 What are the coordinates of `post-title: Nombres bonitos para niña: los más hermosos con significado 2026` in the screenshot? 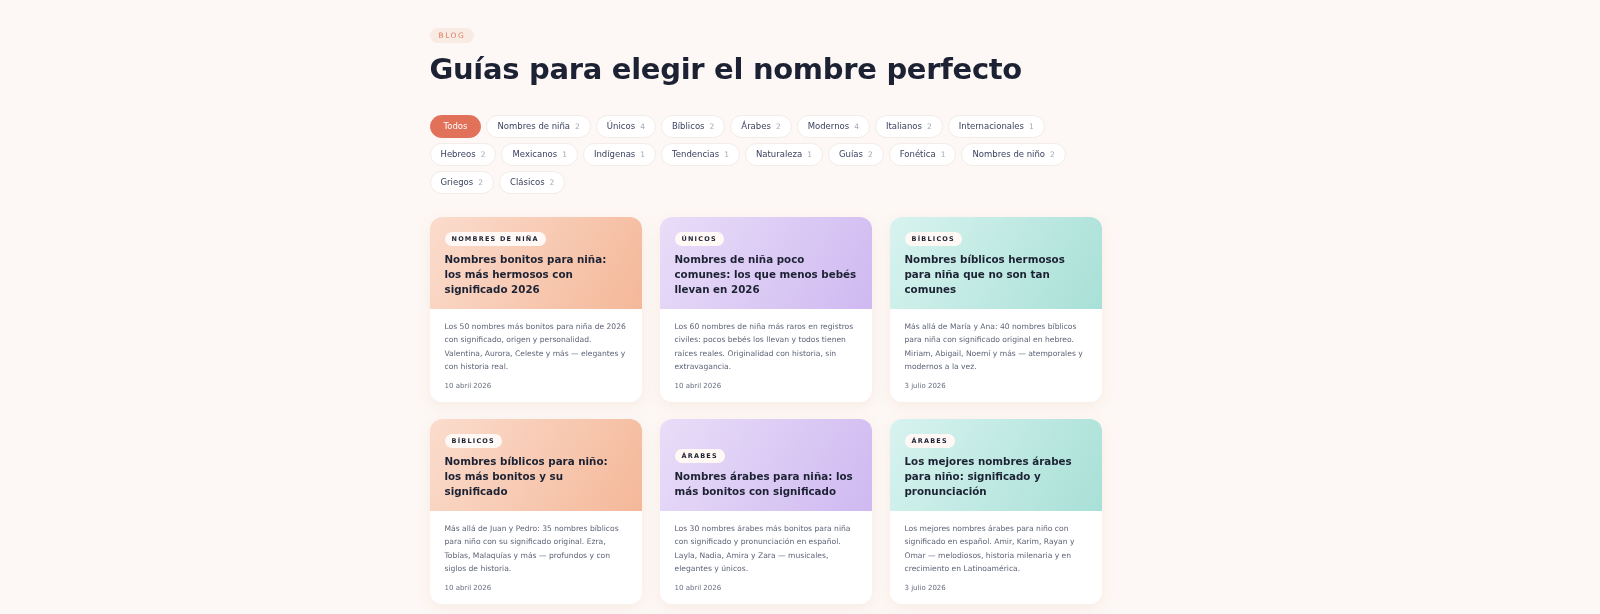 It's located at (526, 274).